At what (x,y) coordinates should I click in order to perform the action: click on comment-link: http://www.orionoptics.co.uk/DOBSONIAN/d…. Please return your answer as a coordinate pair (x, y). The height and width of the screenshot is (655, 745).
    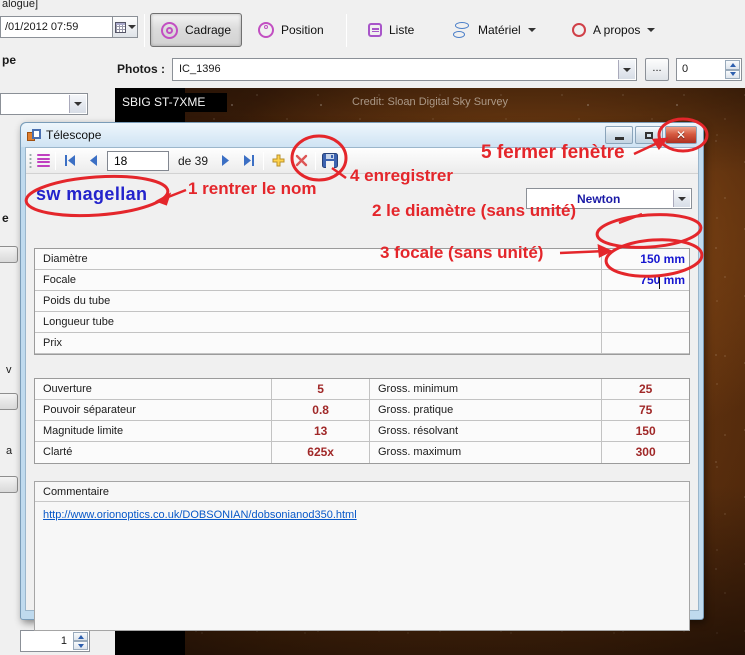
    Looking at the image, I should click on (200, 515).